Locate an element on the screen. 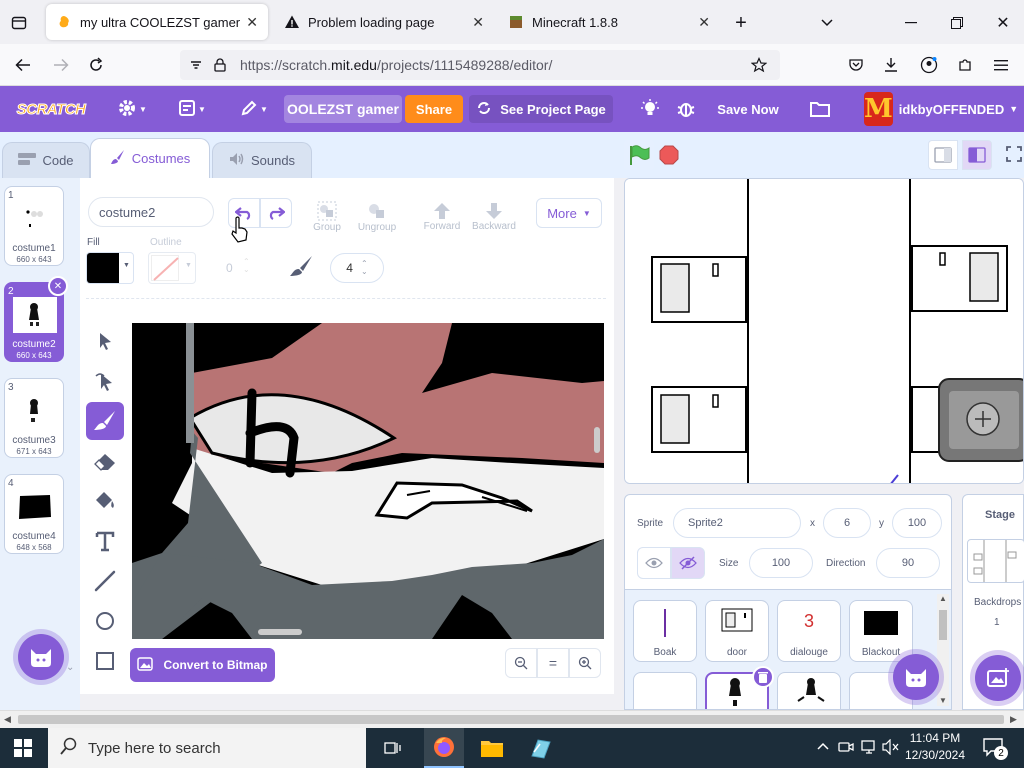 Image resolution: width=1024 pixels, height=768 pixels. costume-name-input: costume2 is located at coordinates (151, 212).